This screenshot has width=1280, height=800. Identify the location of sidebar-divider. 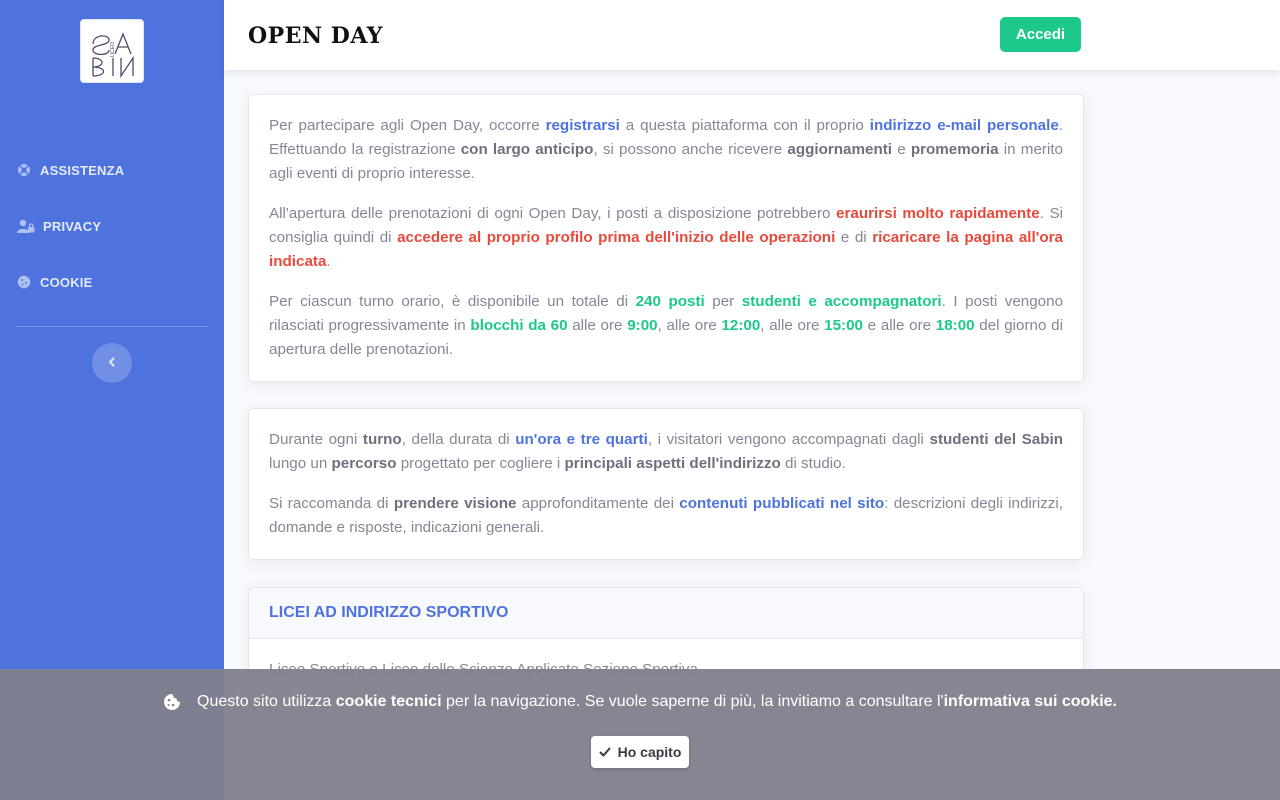
(112, 326).